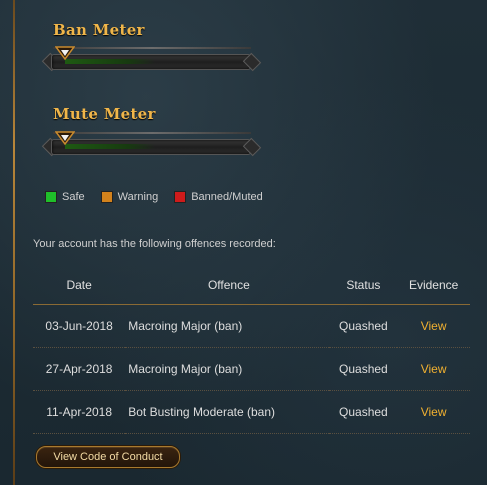 This screenshot has height=485, width=487. Describe the element at coordinates (79, 412) in the screenshot. I see `row-date: 11-Apr-2018` at that location.